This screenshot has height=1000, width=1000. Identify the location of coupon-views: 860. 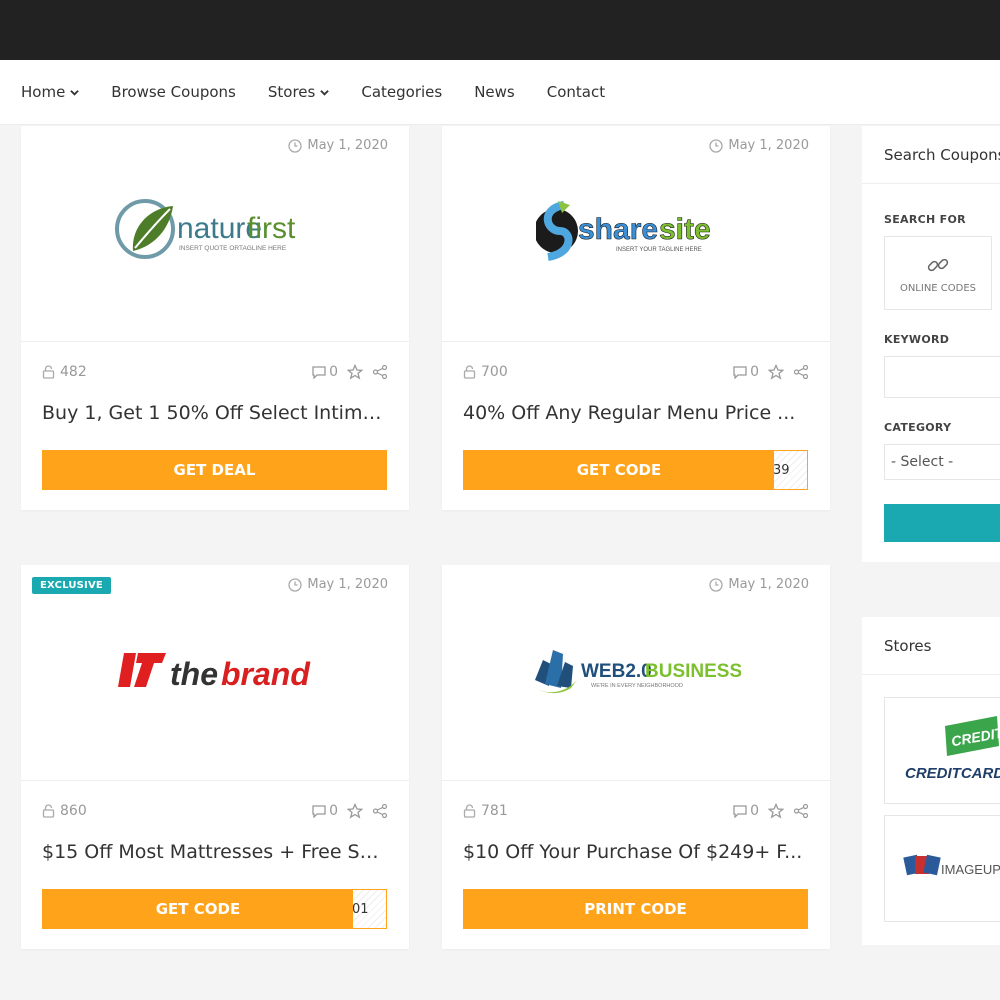
(64, 811).